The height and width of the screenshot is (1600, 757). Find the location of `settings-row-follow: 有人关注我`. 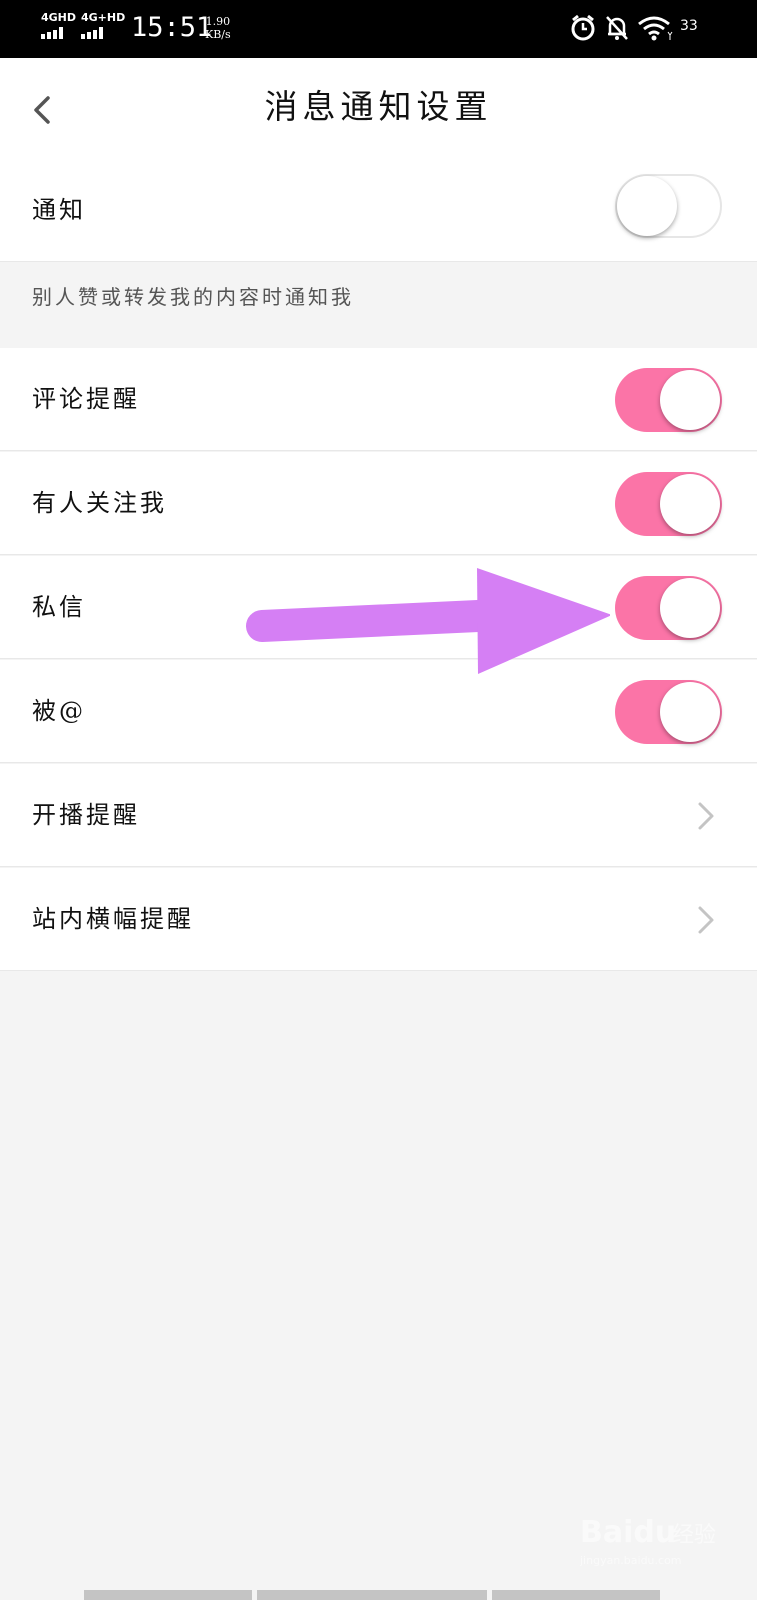

settings-row-follow: 有人关注我 is located at coordinates (378, 503).